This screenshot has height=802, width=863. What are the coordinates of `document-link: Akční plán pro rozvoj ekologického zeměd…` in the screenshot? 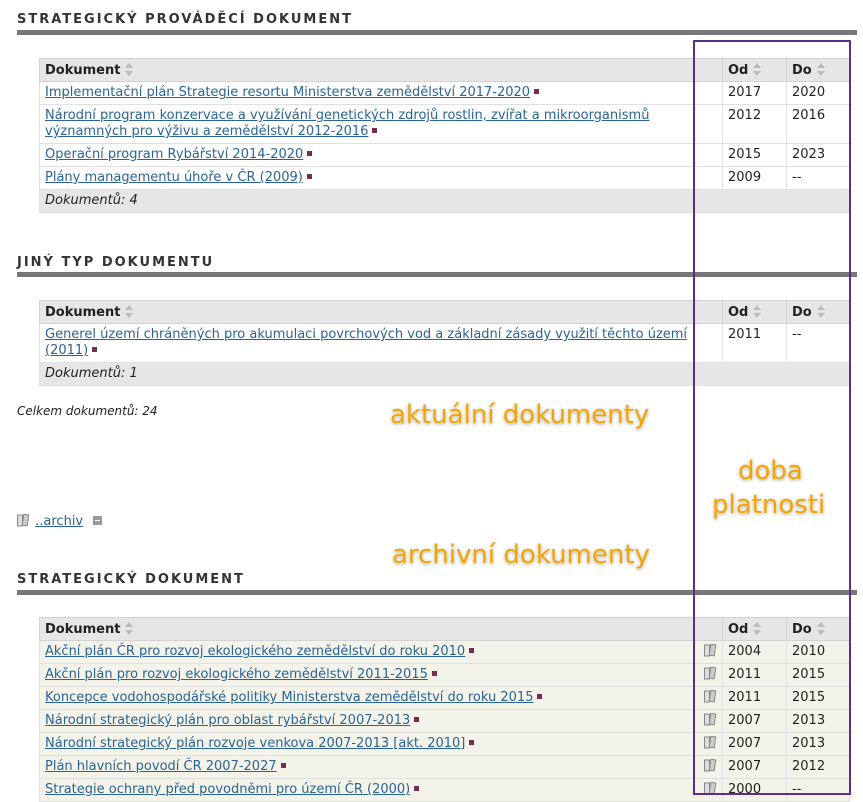 It's located at (236, 674).